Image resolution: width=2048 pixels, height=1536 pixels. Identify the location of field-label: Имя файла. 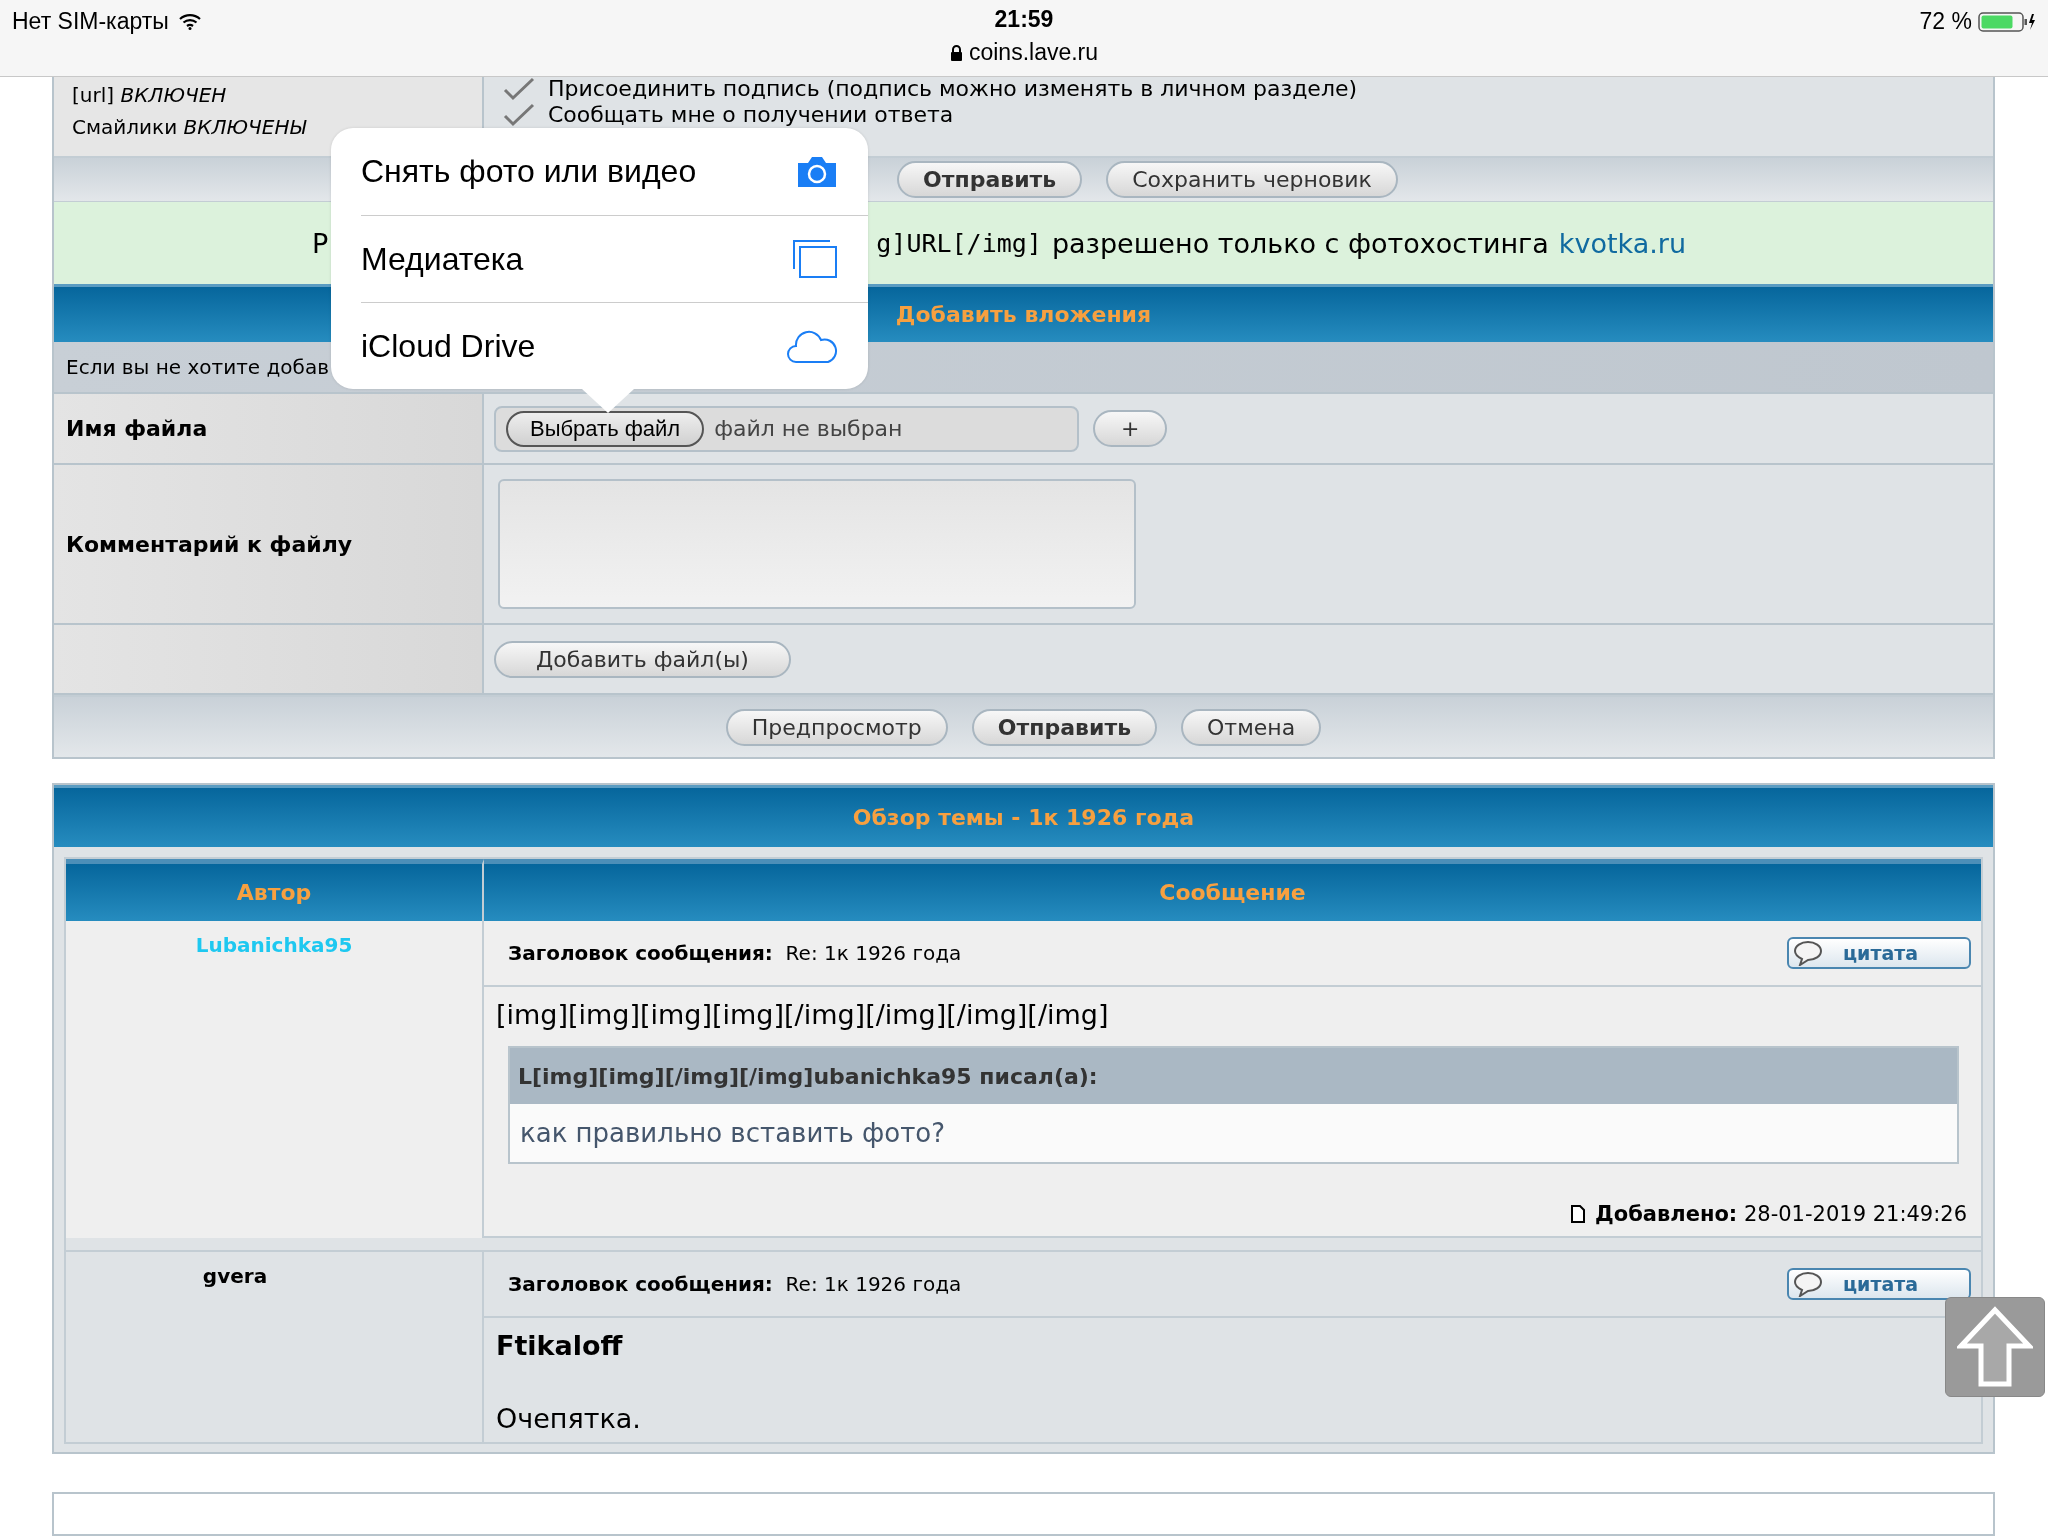
(269, 428).